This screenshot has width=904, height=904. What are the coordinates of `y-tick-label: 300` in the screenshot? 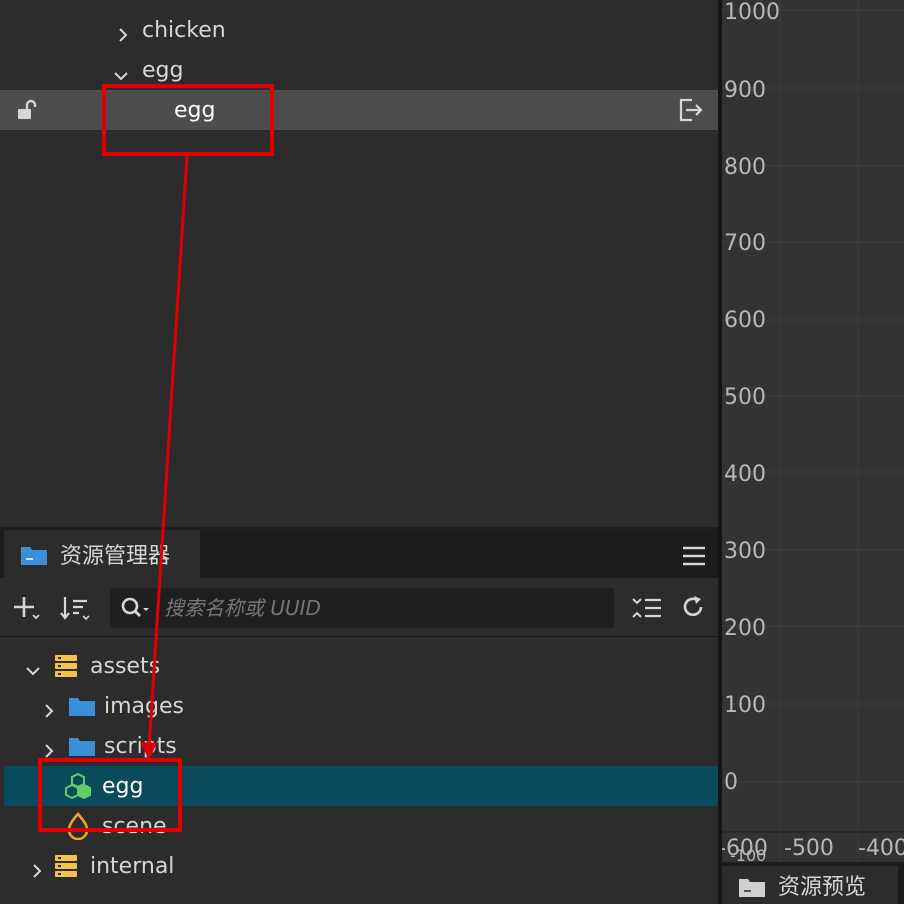 It's located at (745, 551).